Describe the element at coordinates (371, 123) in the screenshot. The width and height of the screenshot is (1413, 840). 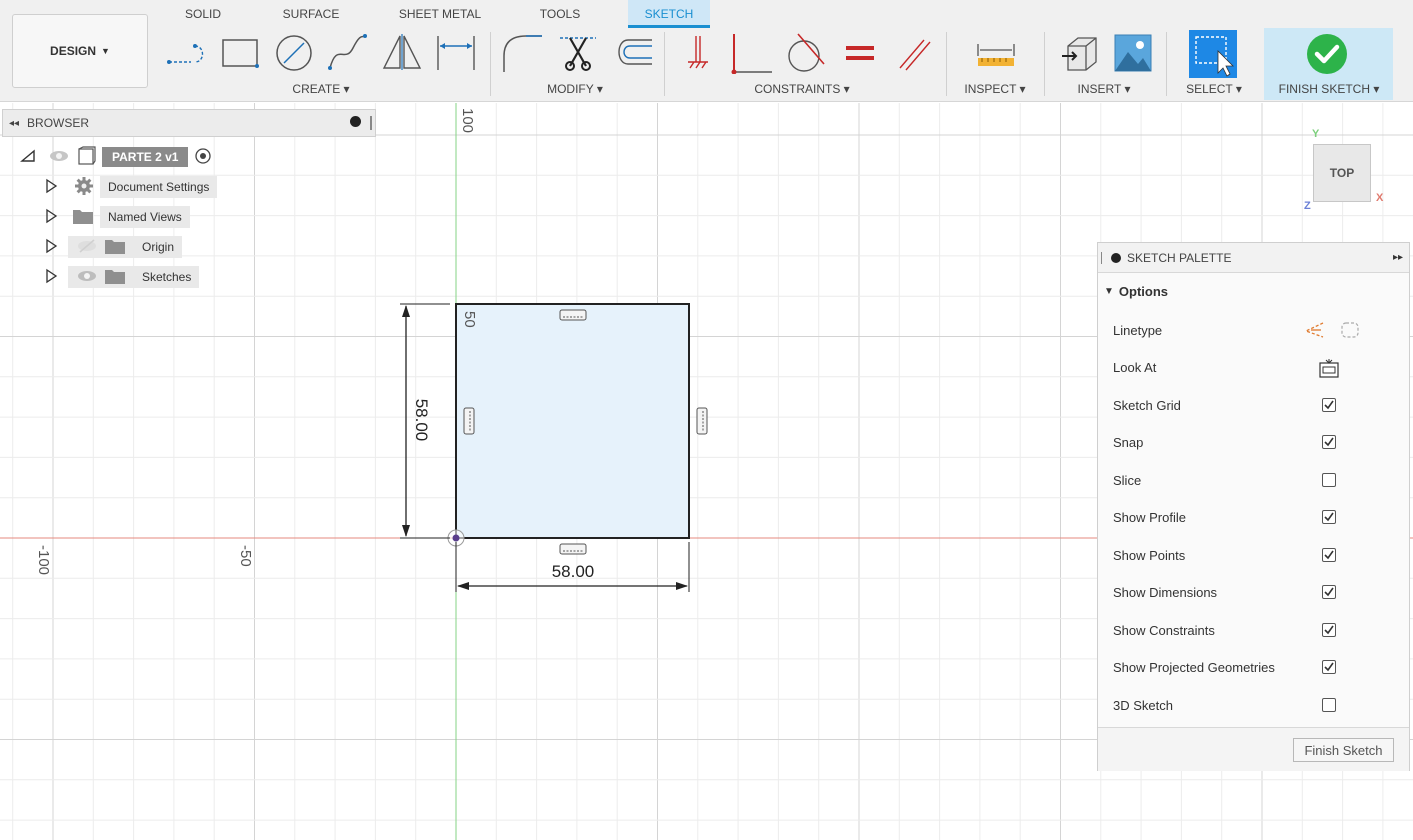
I see `browser-resize-handle` at that location.